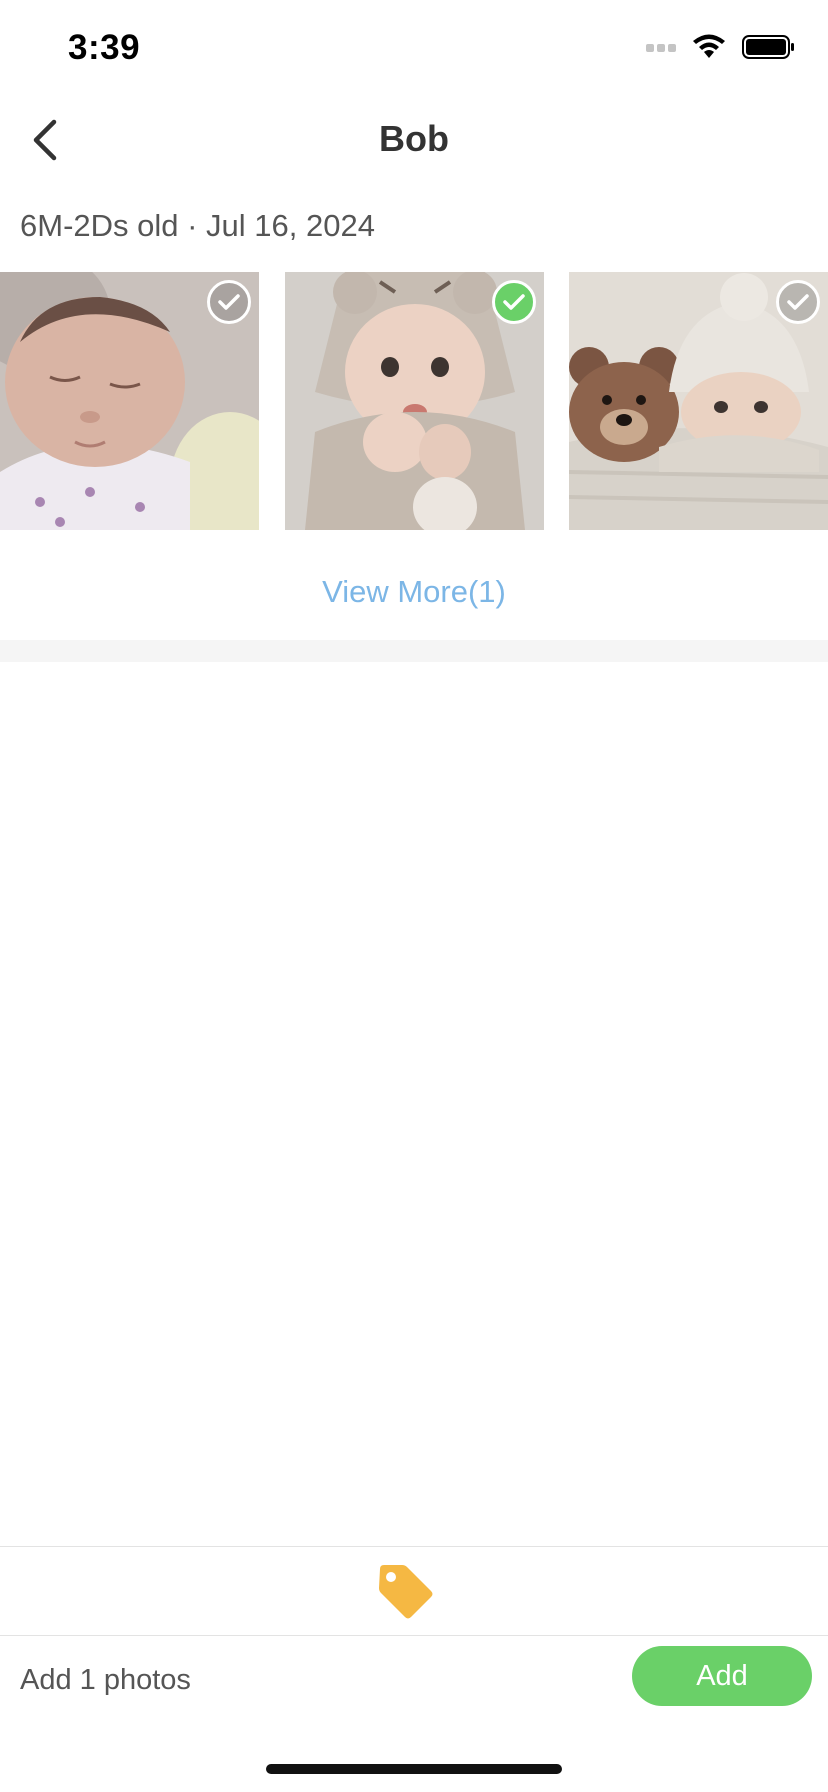 The height and width of the screenshot is (1792, 828). I want to click on tag-icon, so click(406, 1592).